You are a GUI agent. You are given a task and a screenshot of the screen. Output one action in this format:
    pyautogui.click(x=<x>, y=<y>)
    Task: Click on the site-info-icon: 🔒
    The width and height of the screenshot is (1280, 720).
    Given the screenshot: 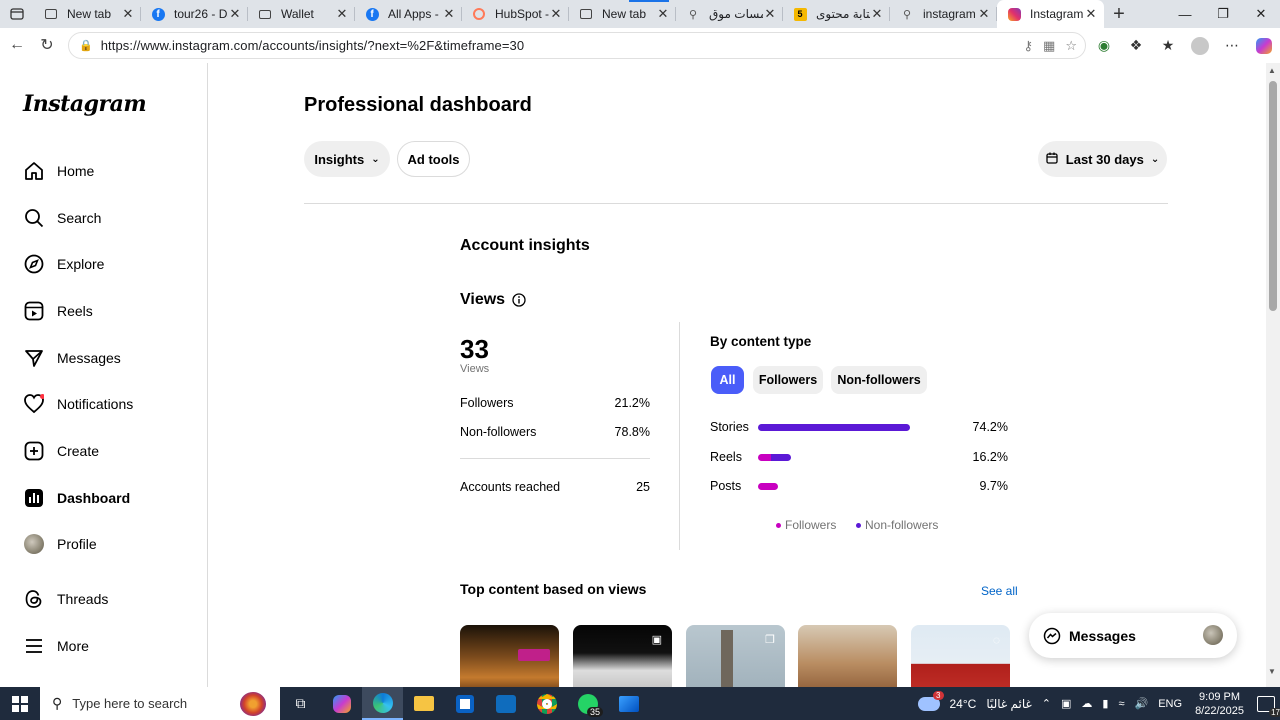 What is the action you would take?
    pyautogui.click(x=86, y=45)
    